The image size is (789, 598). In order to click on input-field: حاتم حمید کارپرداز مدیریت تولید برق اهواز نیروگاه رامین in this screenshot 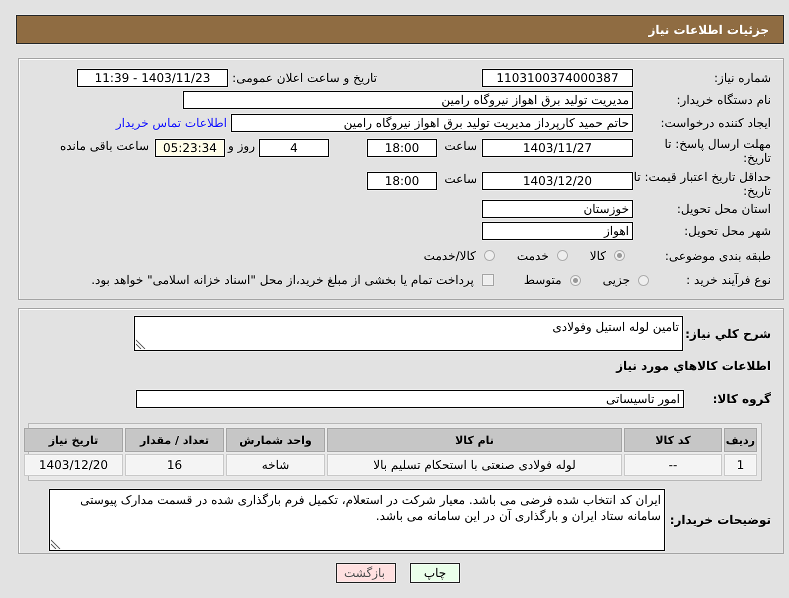, I will do `click(432, 123)`.